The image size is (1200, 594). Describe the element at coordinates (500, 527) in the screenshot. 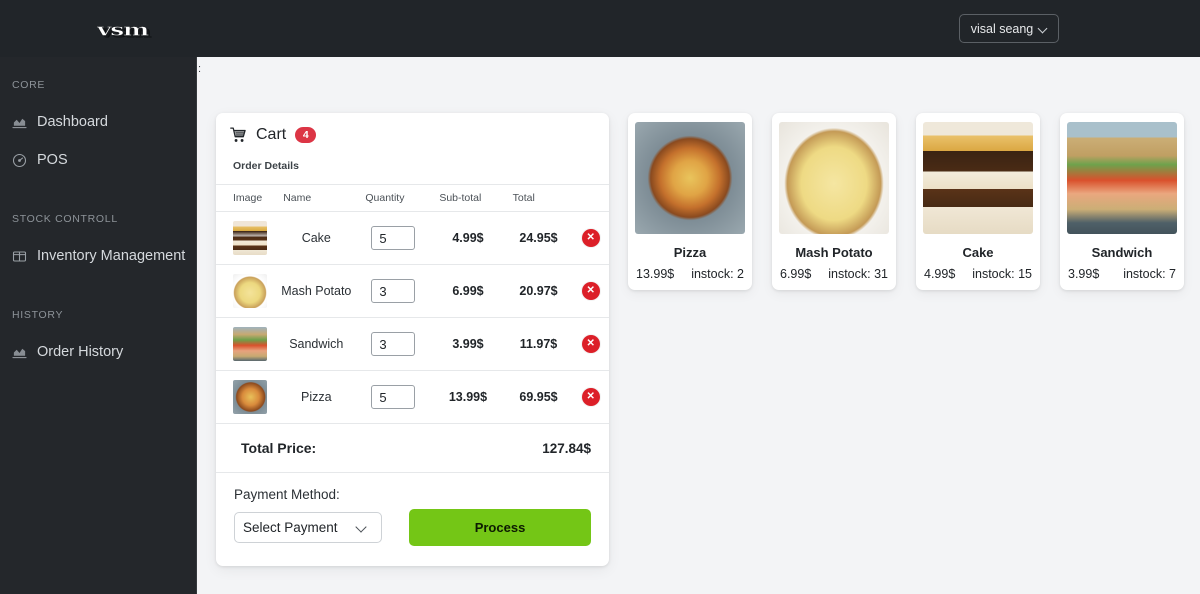

I see `process-button: Process` at that location.